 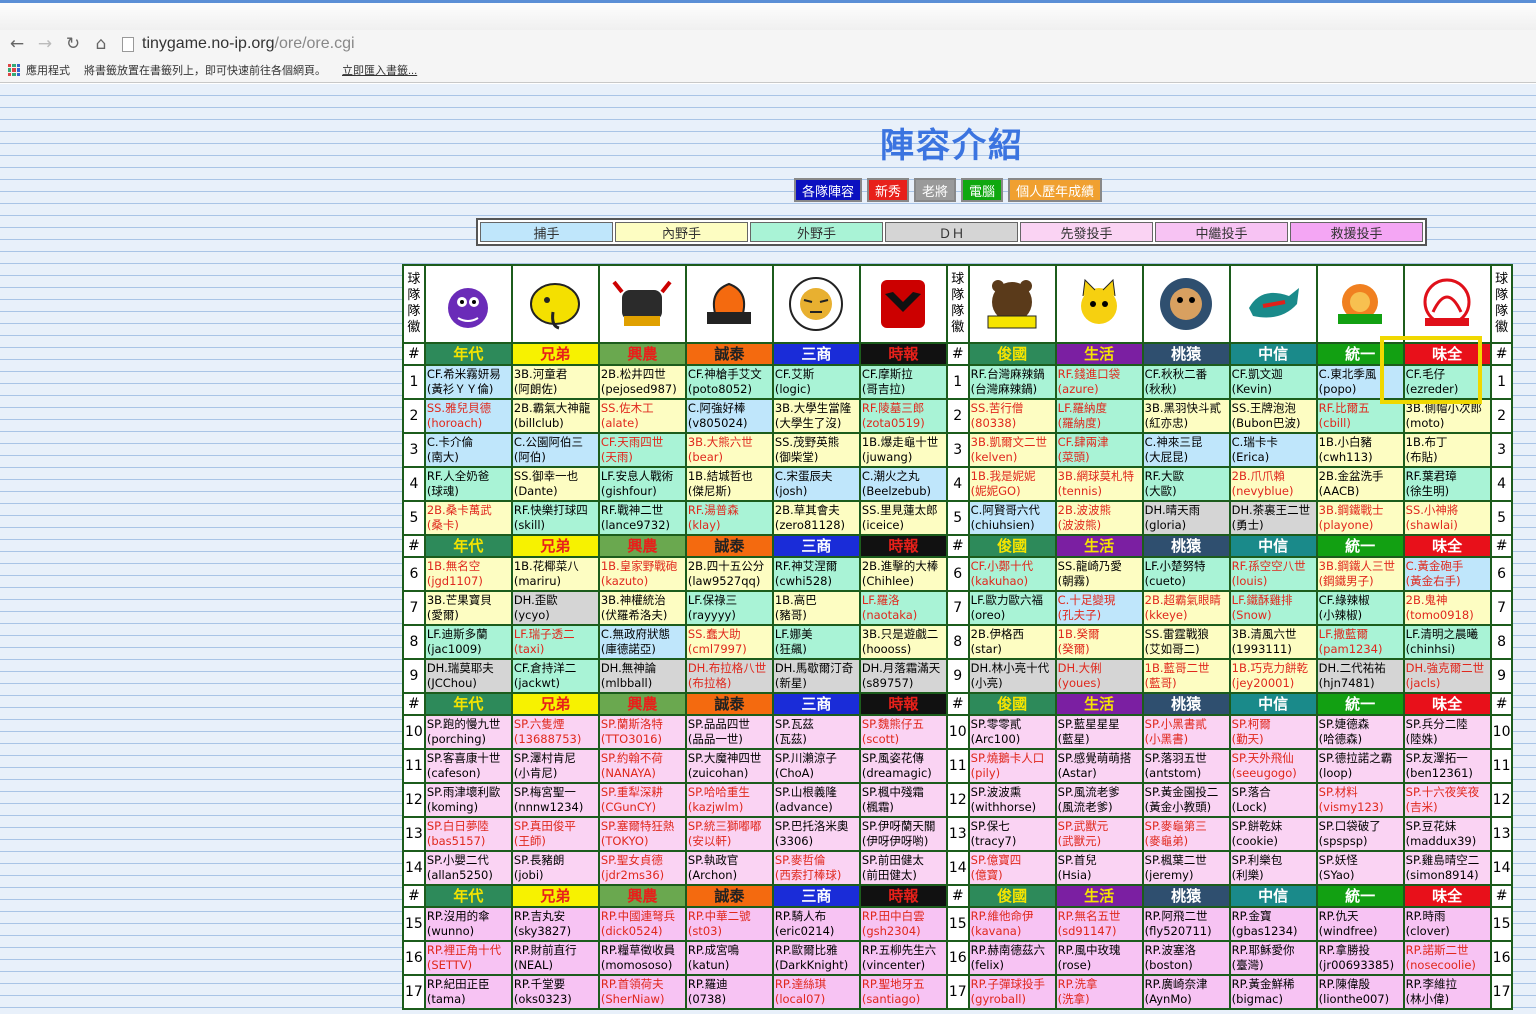 I want to click on player-cell: RP.歐爾比雅 (DarkKnight), so click(x=816, y=958).